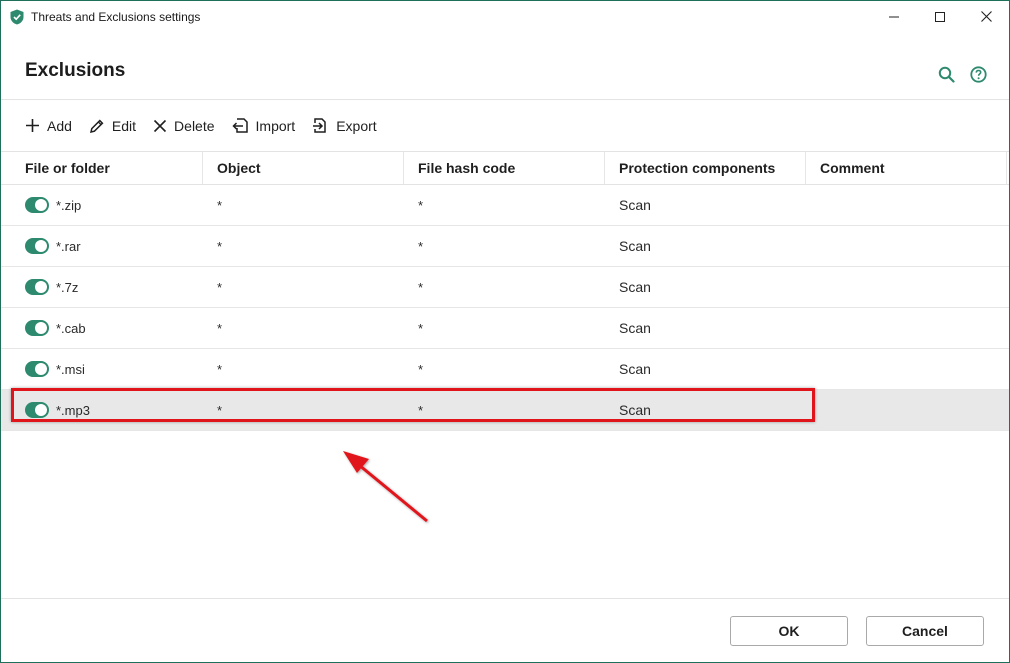  What do you see at coordinates (705, 168) in the screenshot?
I see `column-header-components: Protection components` at bounding box center [705, 168].